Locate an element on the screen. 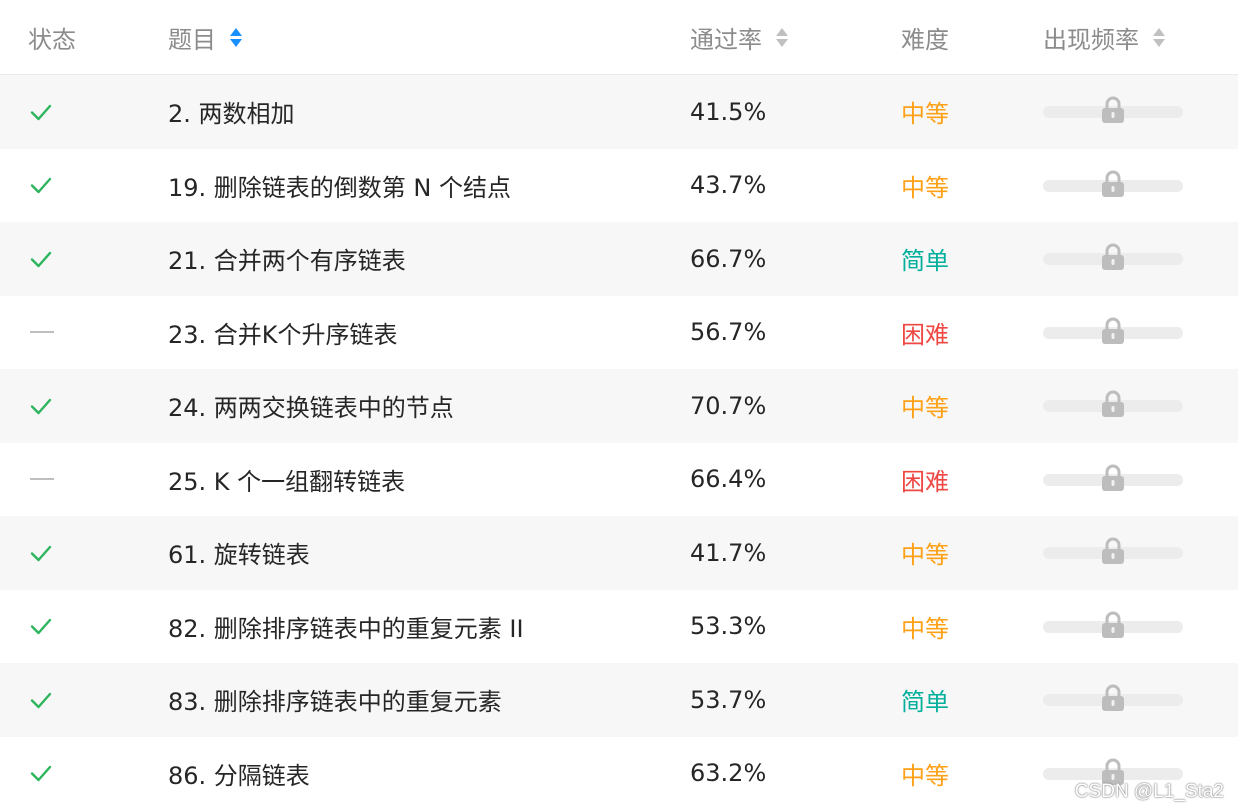 The image size is (1238, 811). table-row: 19. 删除链表的倒数第 N 个结点 43.7% 中等 is located at coordinates (619, 185).